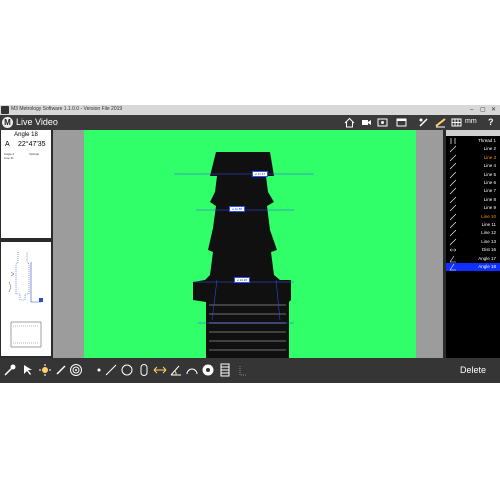  I want to click on close-button: ✕, so click(493, 110).